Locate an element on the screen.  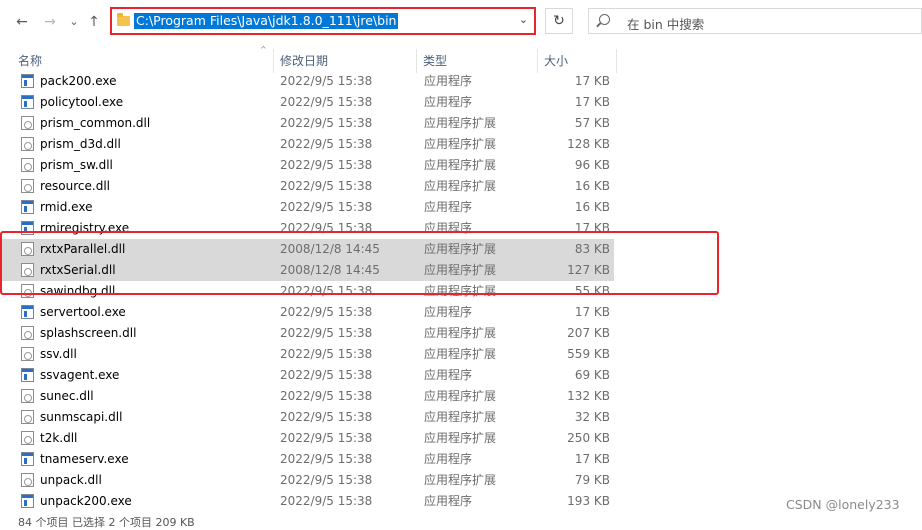
watermark: CSDN @lonely233 is located at coordinates (843, 504).